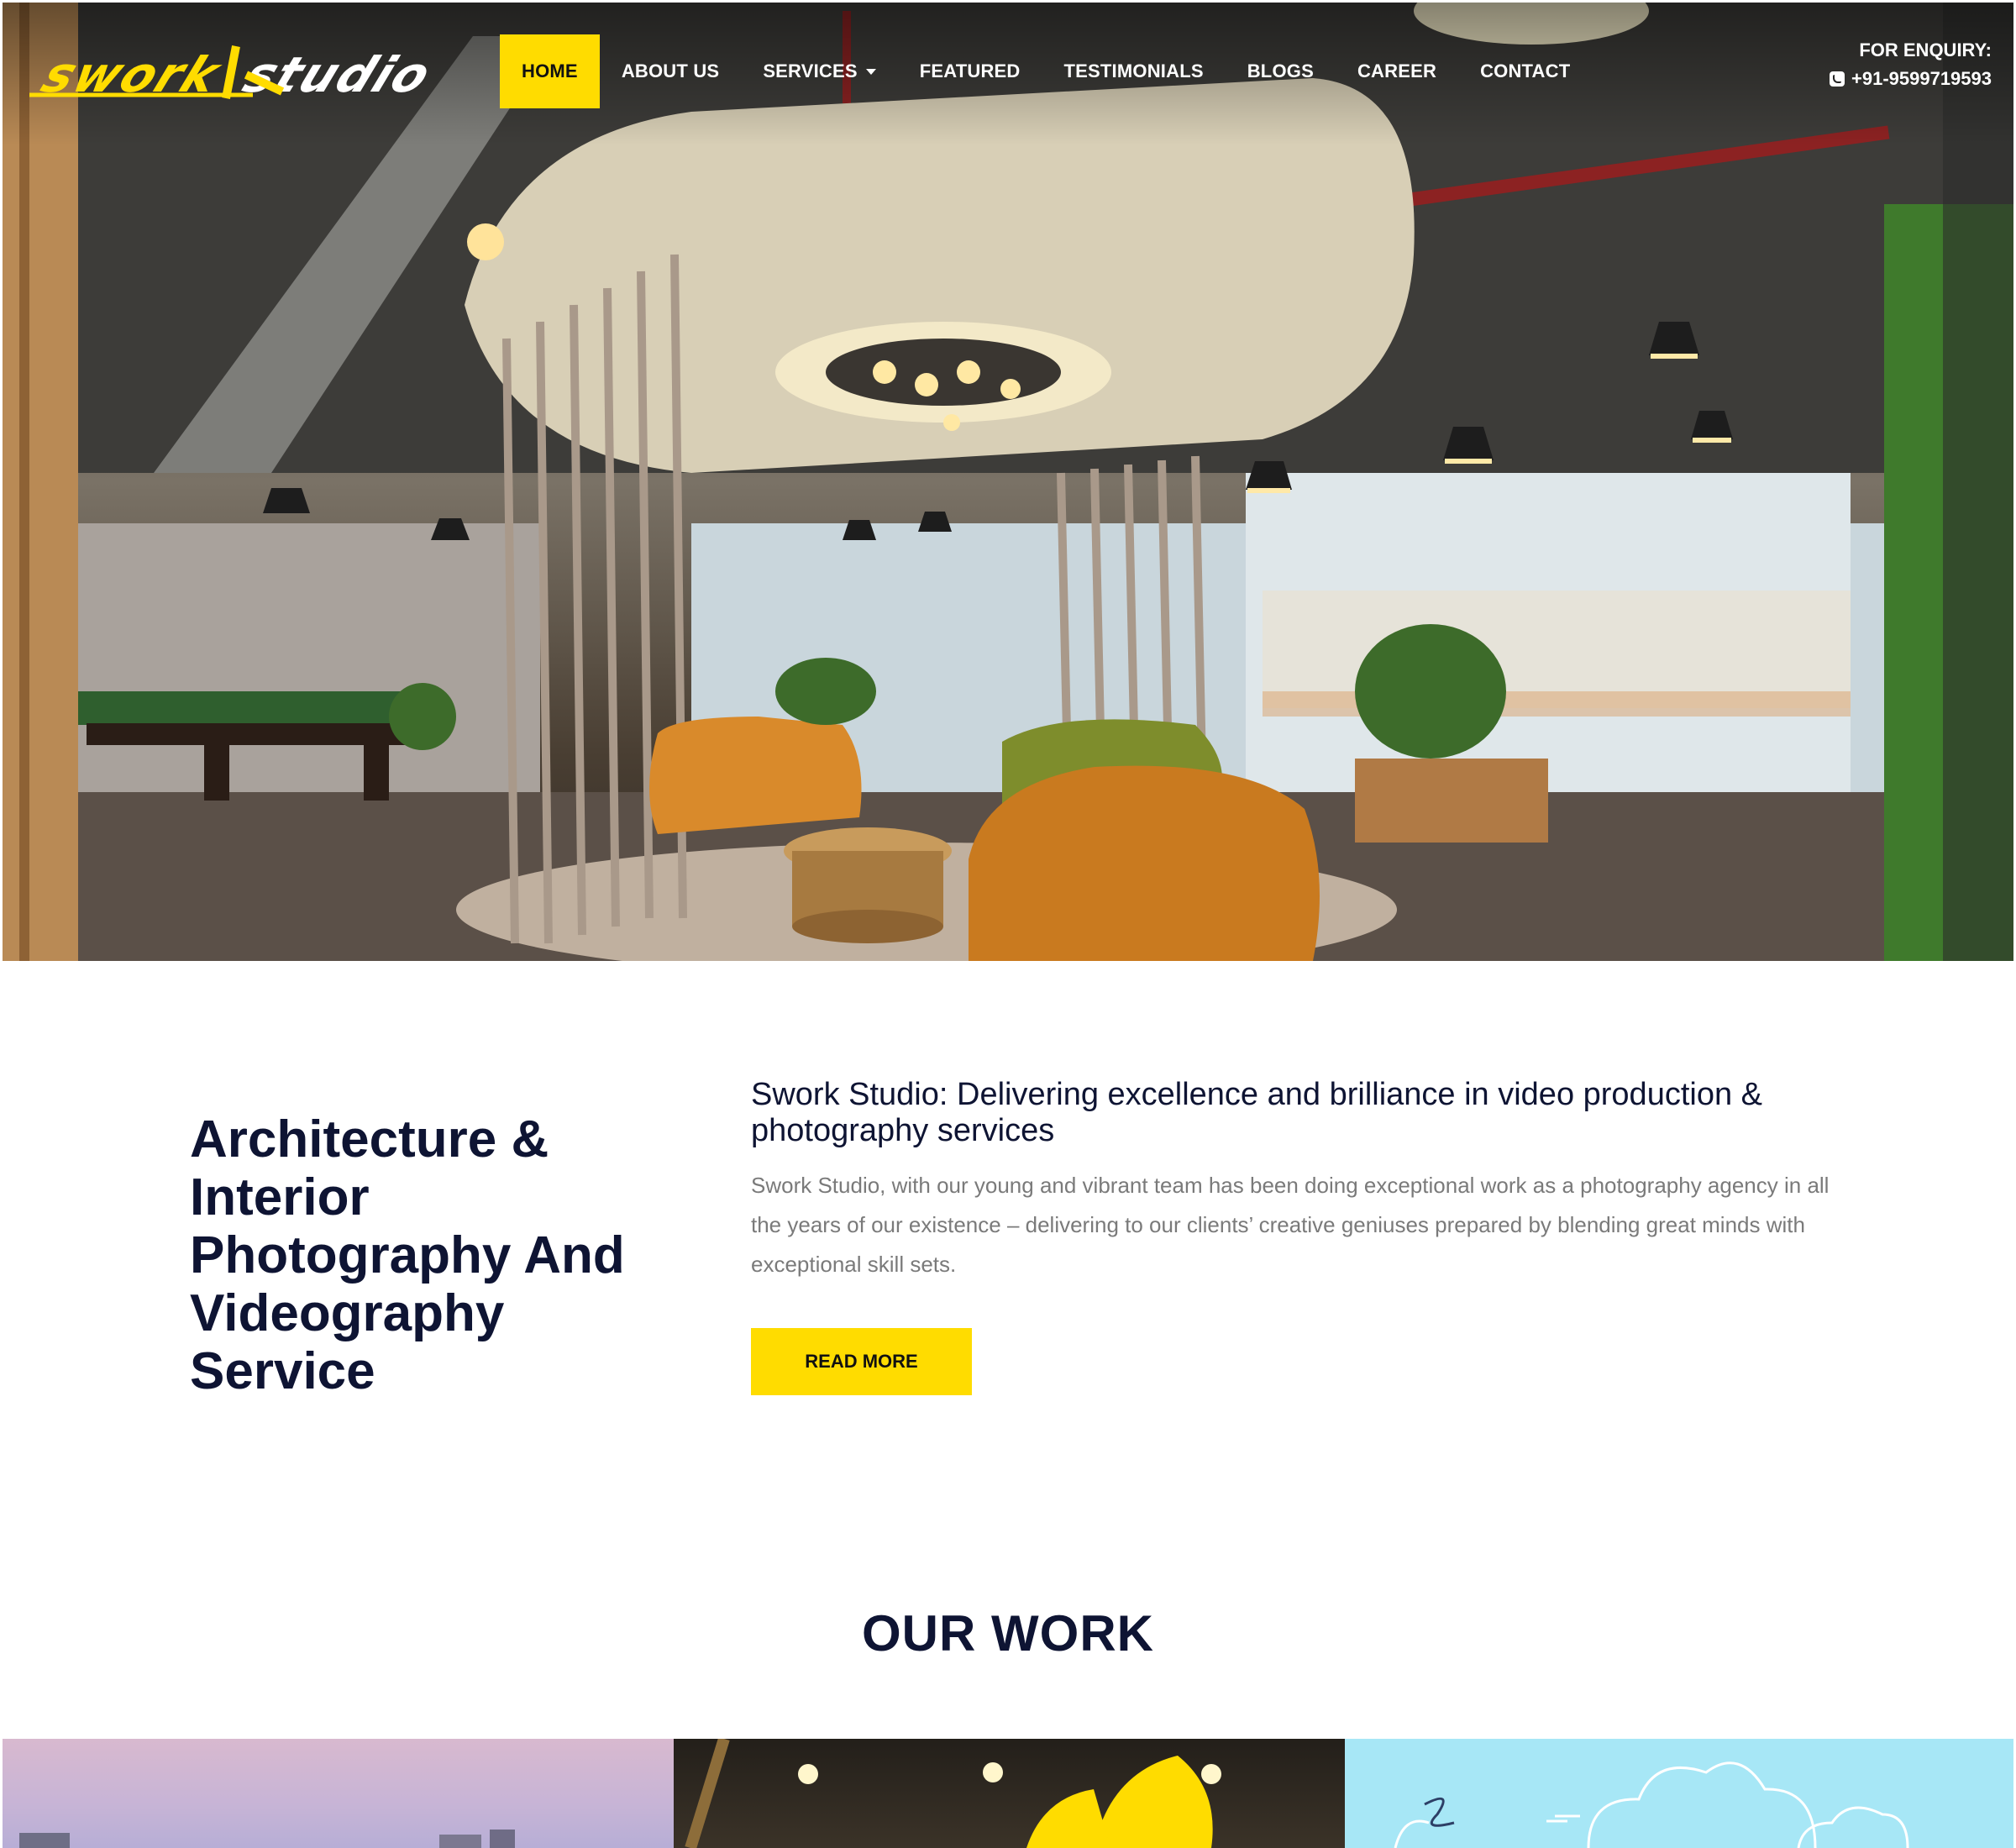 The image size is (2016, 1848). Describe the element at coordinates (234, 74) in the screenshot. I see `sworkstudio-logo-icon: swork studio` at that location.